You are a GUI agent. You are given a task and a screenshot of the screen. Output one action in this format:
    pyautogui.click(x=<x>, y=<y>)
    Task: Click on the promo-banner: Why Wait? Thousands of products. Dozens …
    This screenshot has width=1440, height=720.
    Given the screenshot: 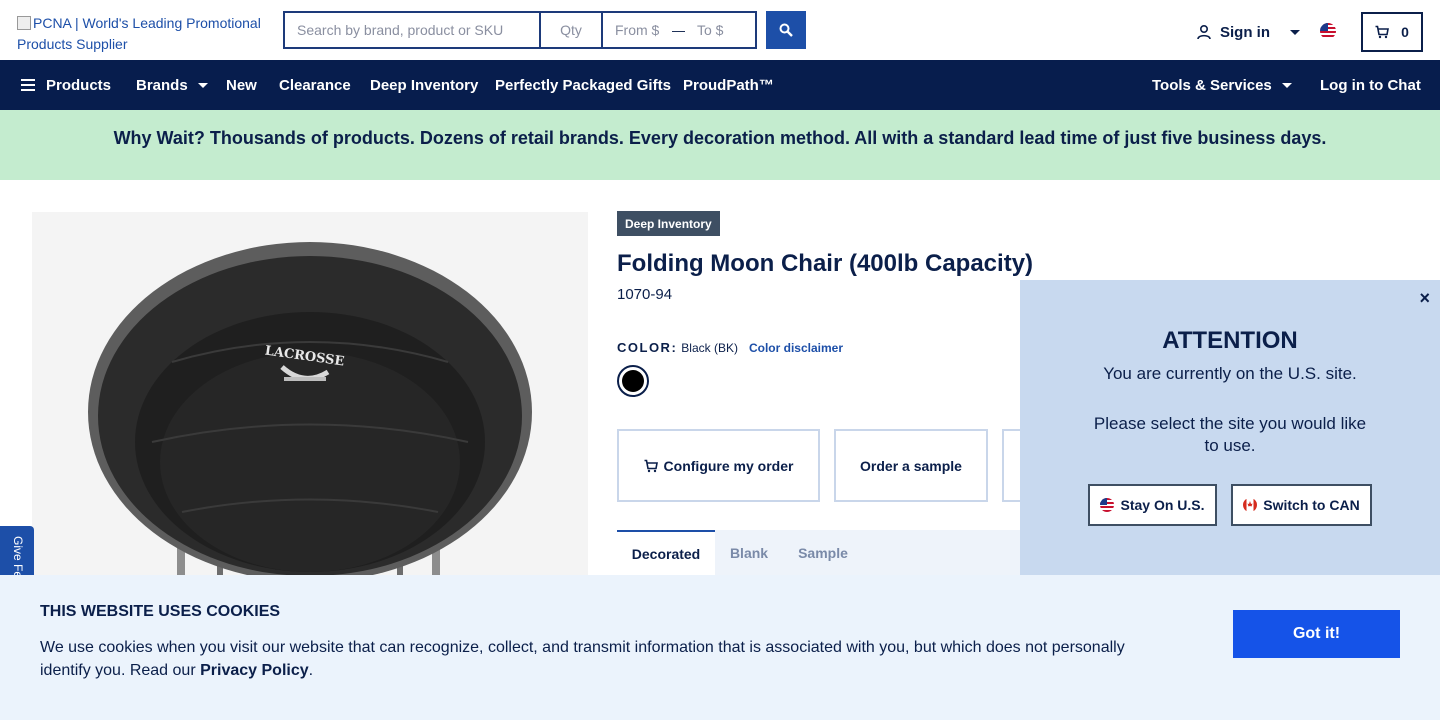 What is the action you would take?
    pyautogui.click(x=720, y=145)
    